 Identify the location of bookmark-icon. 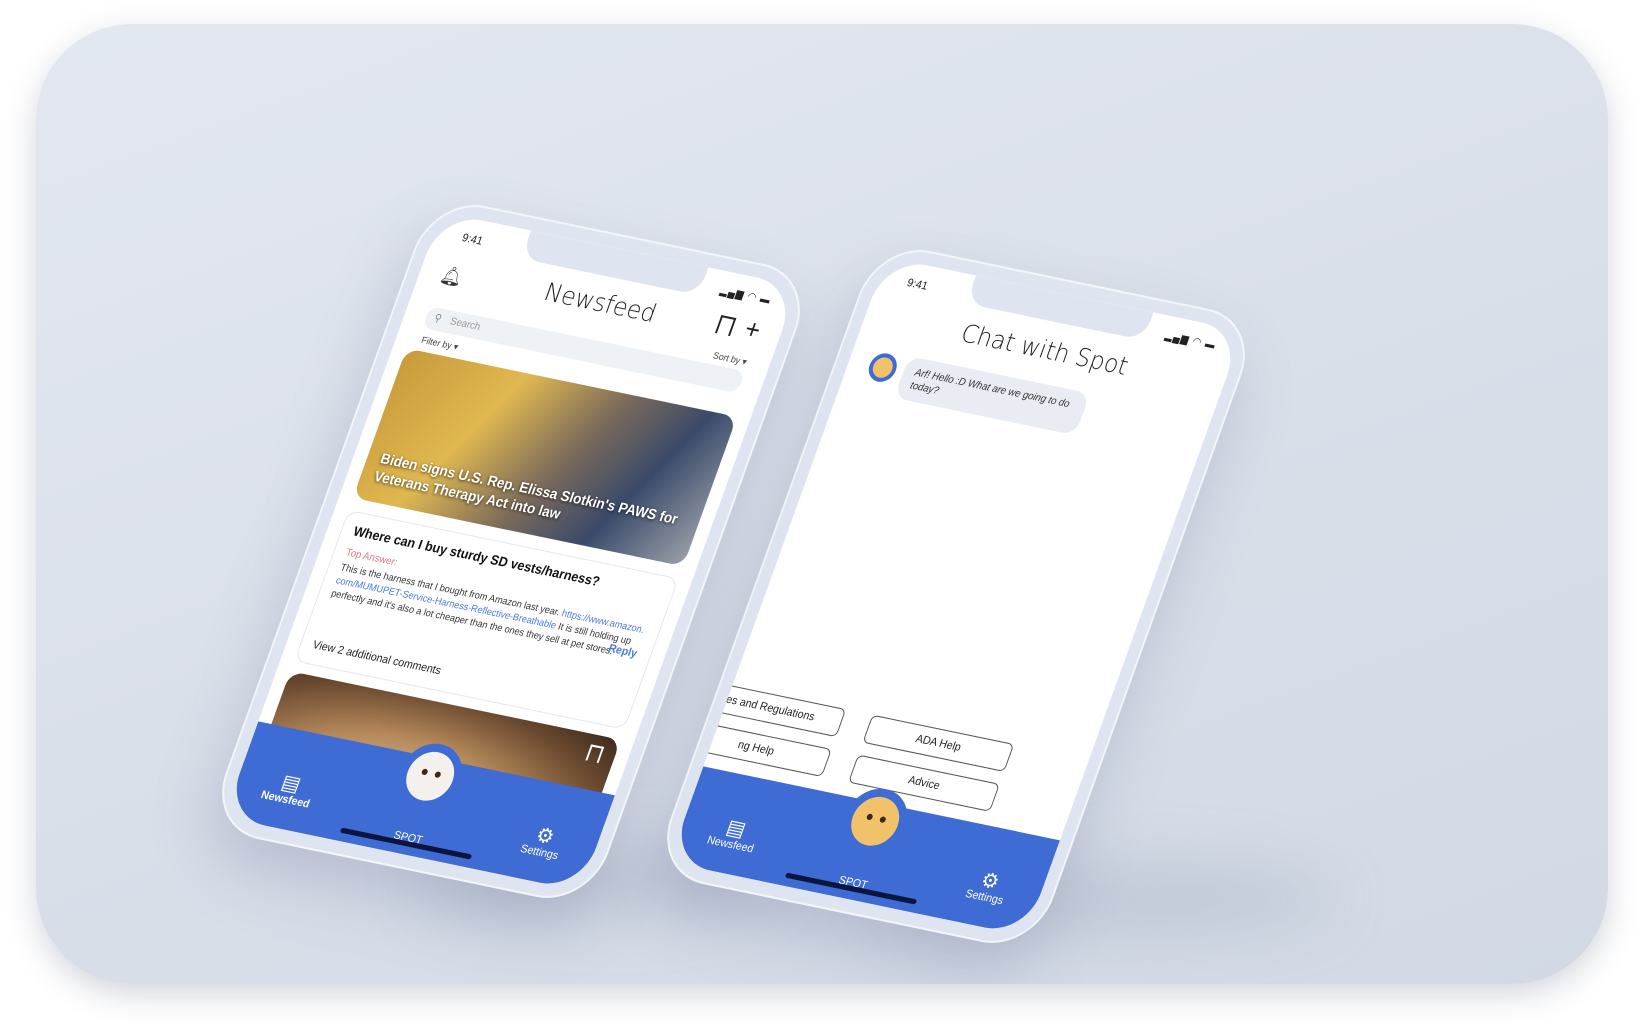
(595, 753).